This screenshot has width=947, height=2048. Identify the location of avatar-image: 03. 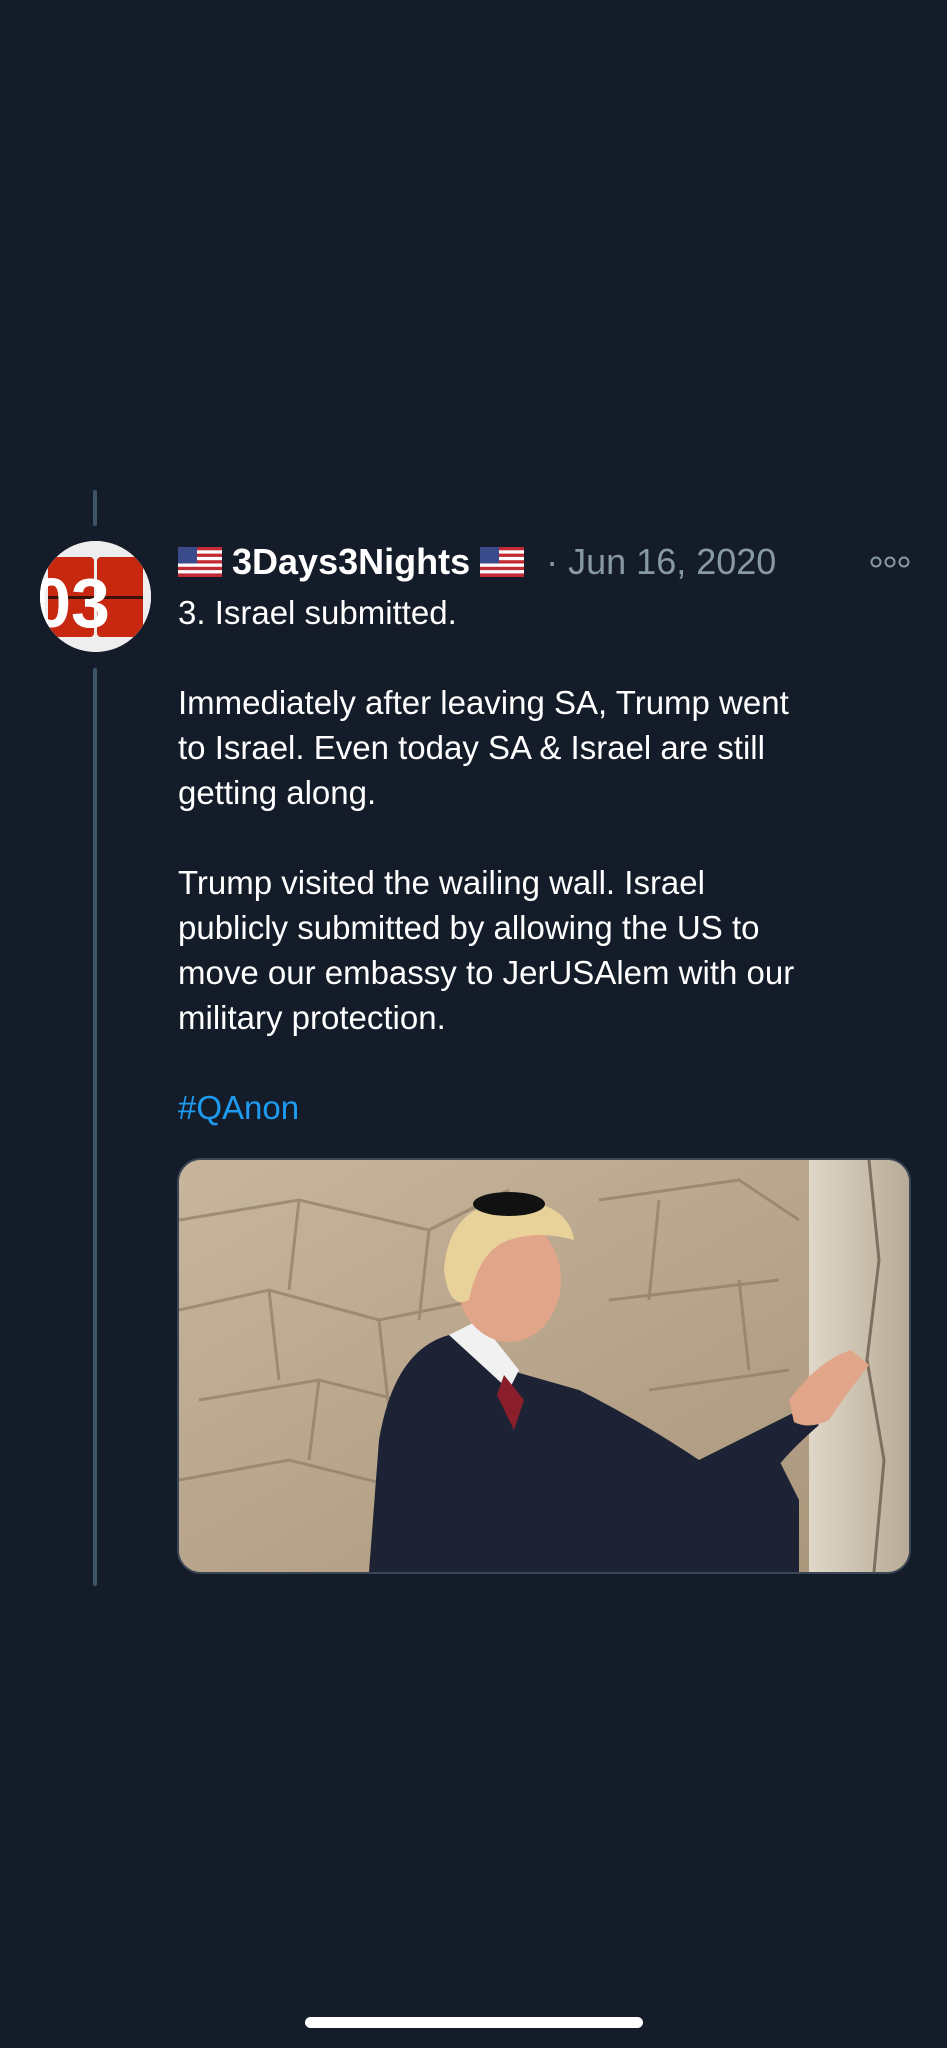
(95, 596).